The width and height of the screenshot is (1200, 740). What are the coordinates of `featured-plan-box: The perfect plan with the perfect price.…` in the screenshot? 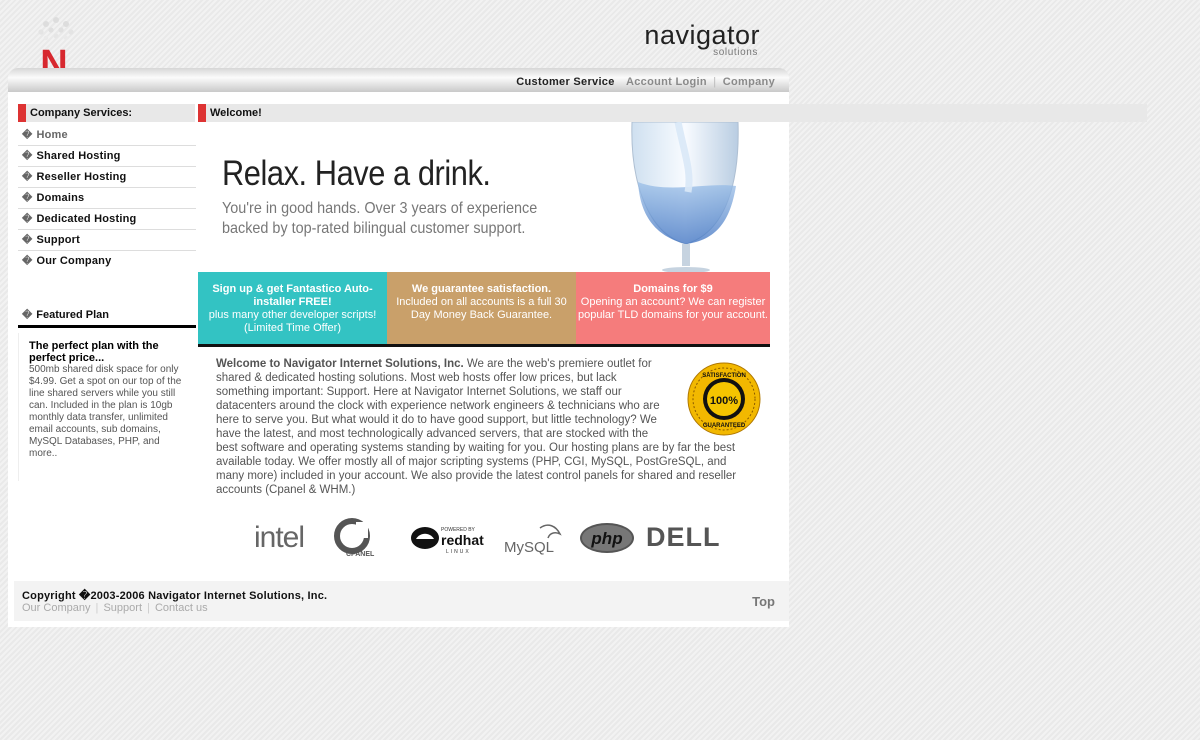 It's located at (107, 407).